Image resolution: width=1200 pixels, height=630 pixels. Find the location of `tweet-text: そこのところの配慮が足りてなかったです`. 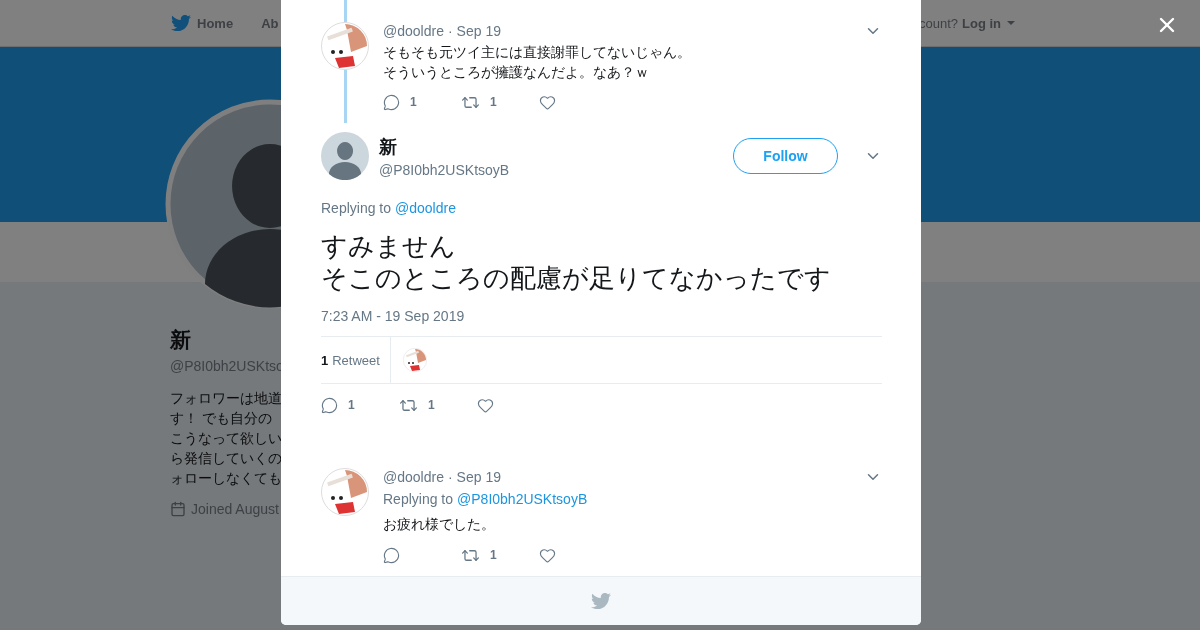

tweet-text: そこのところの配慮が足りてなかったです is located at coordinates (576, 278).